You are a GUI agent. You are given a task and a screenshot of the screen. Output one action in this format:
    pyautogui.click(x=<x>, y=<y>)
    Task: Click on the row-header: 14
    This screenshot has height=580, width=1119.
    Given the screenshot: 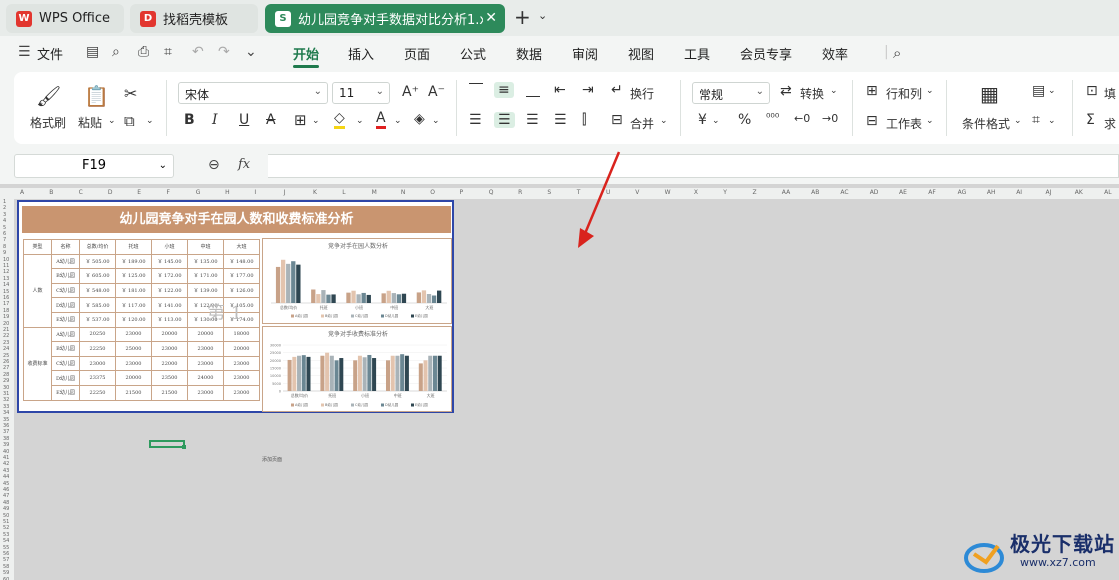 What is the action you would take?
    pyautogui.click(x=6, y=285)
    